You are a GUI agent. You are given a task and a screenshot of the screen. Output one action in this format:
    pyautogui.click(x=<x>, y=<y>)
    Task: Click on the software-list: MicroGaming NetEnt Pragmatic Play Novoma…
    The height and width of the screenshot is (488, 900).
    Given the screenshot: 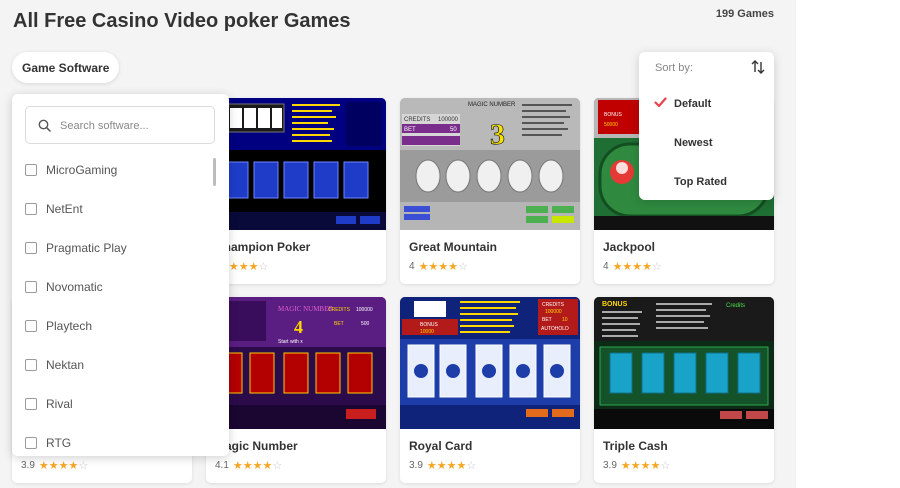 What is the action you would take?
    pyautogui.click(x=114, y=303)
    